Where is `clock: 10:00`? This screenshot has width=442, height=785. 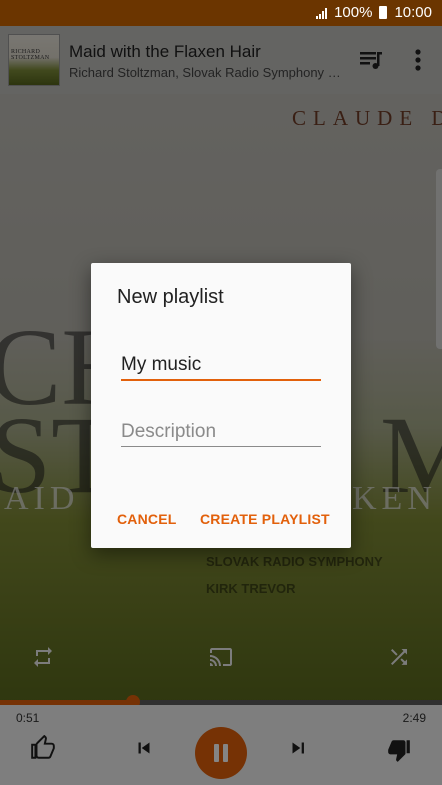
clock: 10:00 is located at coordinates (413, 12).